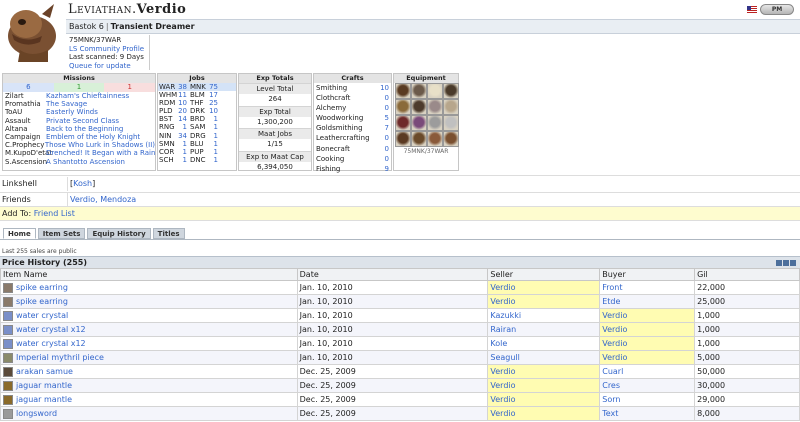 This screenshot has width=800, height=422. I want to click on mission-value: Those Who Lurk in Shadows (II), so click(100, 145).